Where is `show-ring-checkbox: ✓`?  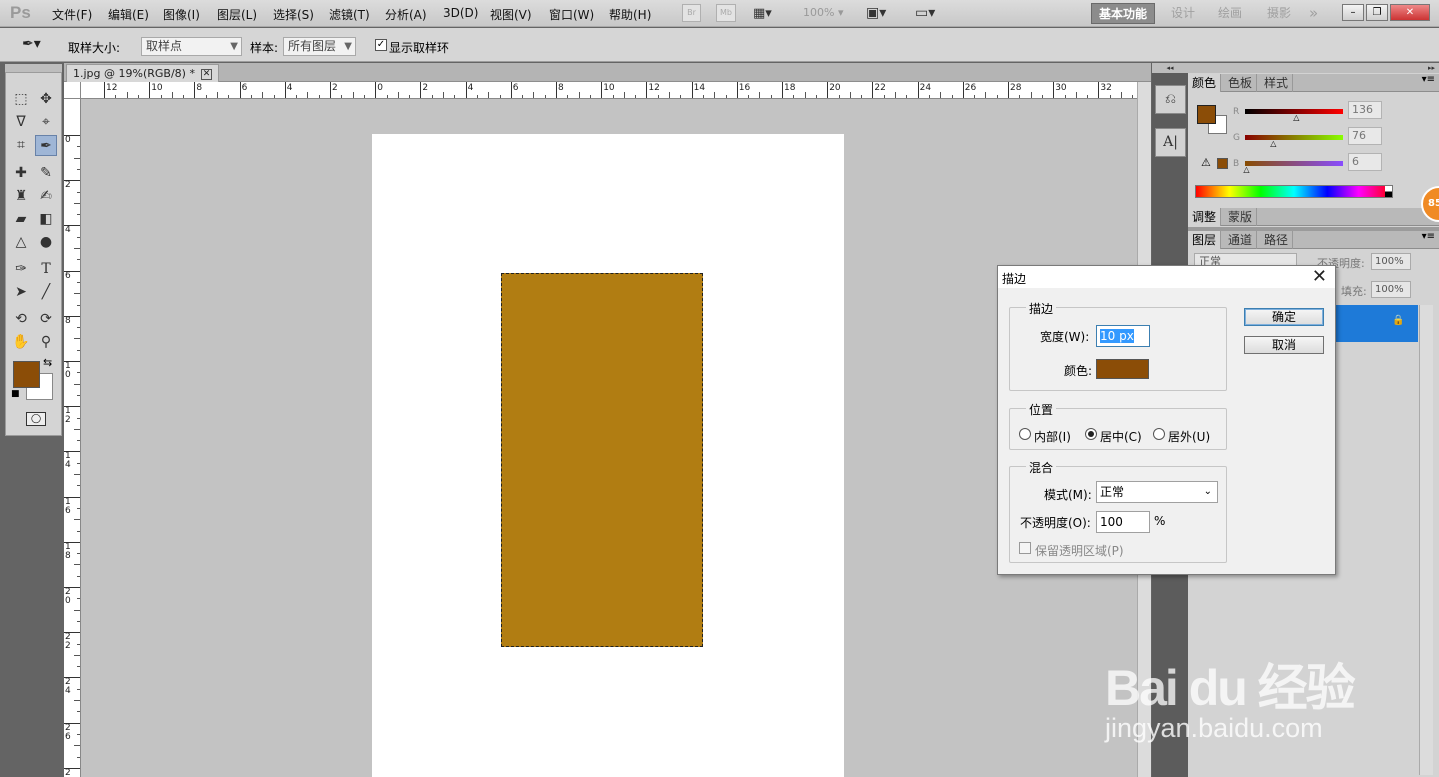 show-ring-checkbox: ✓ is located at coordinates (381, 45).